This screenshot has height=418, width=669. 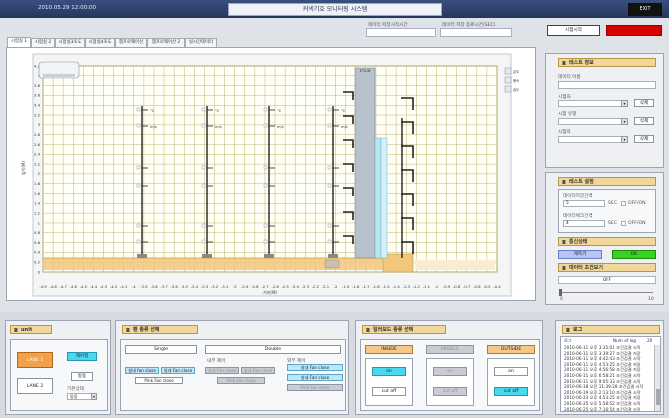 What do you see at coordinates (450, 349) in the screenshot?
I see `middle-head: MIDDLE` at bounding box center [450, 349].